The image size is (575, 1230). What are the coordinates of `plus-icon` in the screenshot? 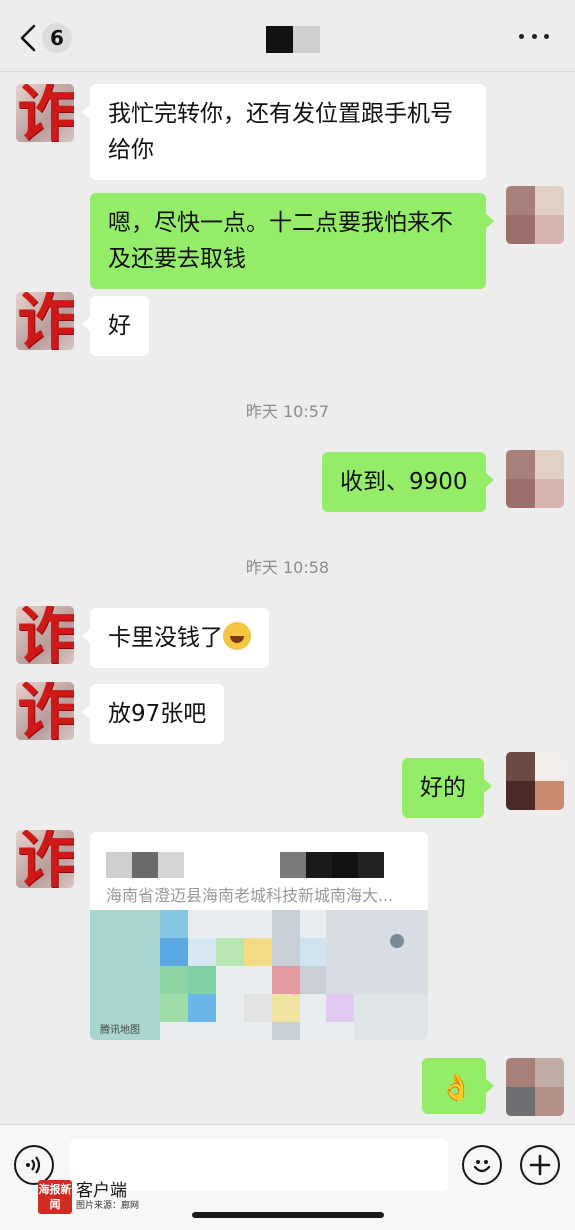 It's located at (540, 1165).